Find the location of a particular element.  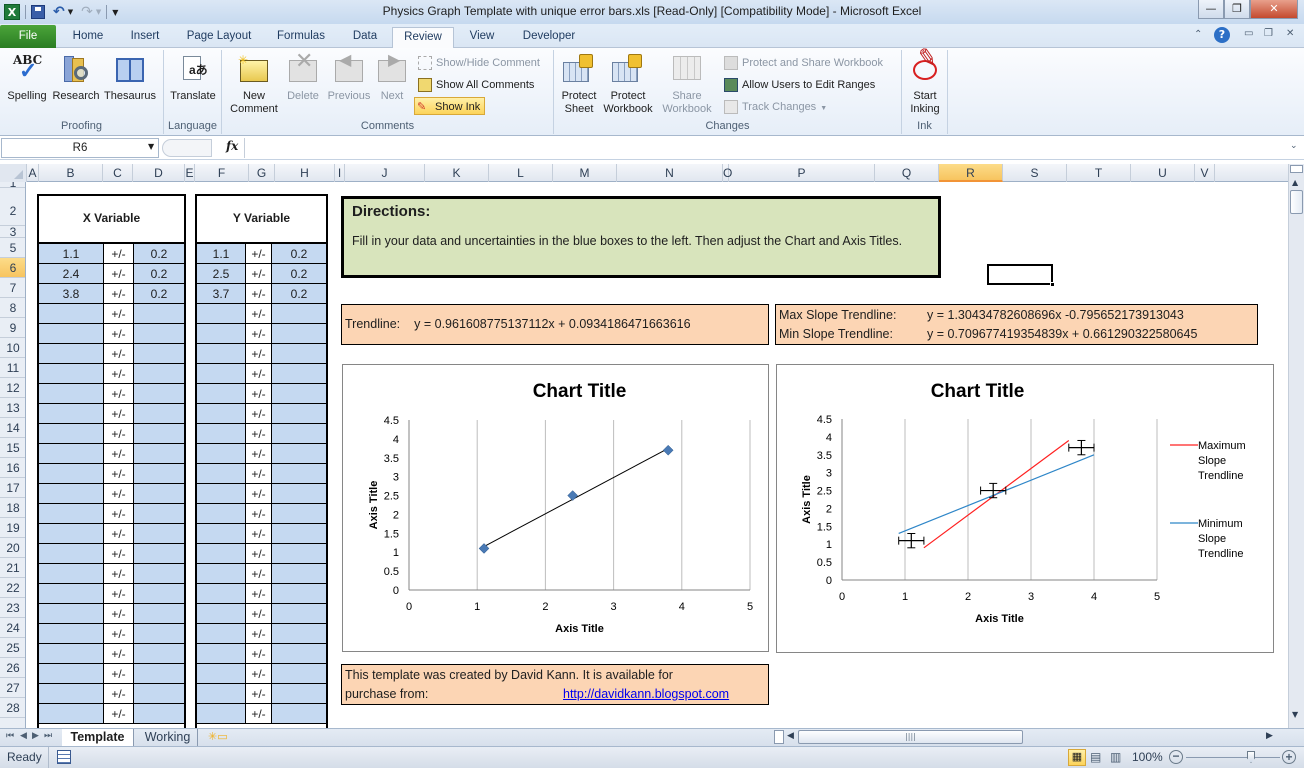

row-header-19: 19 is located at coordinates (12, 528).